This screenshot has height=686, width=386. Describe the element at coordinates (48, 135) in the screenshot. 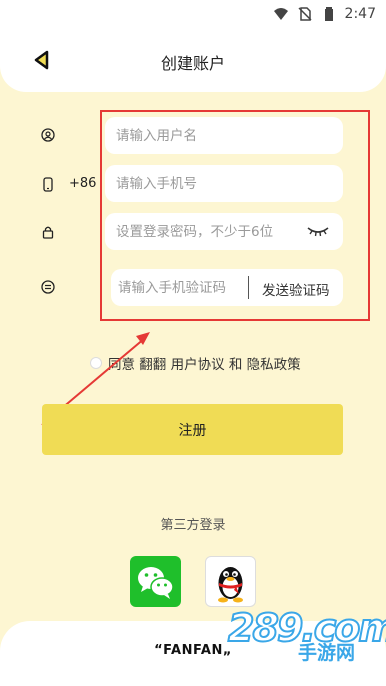

I see `user-icon` at that location.